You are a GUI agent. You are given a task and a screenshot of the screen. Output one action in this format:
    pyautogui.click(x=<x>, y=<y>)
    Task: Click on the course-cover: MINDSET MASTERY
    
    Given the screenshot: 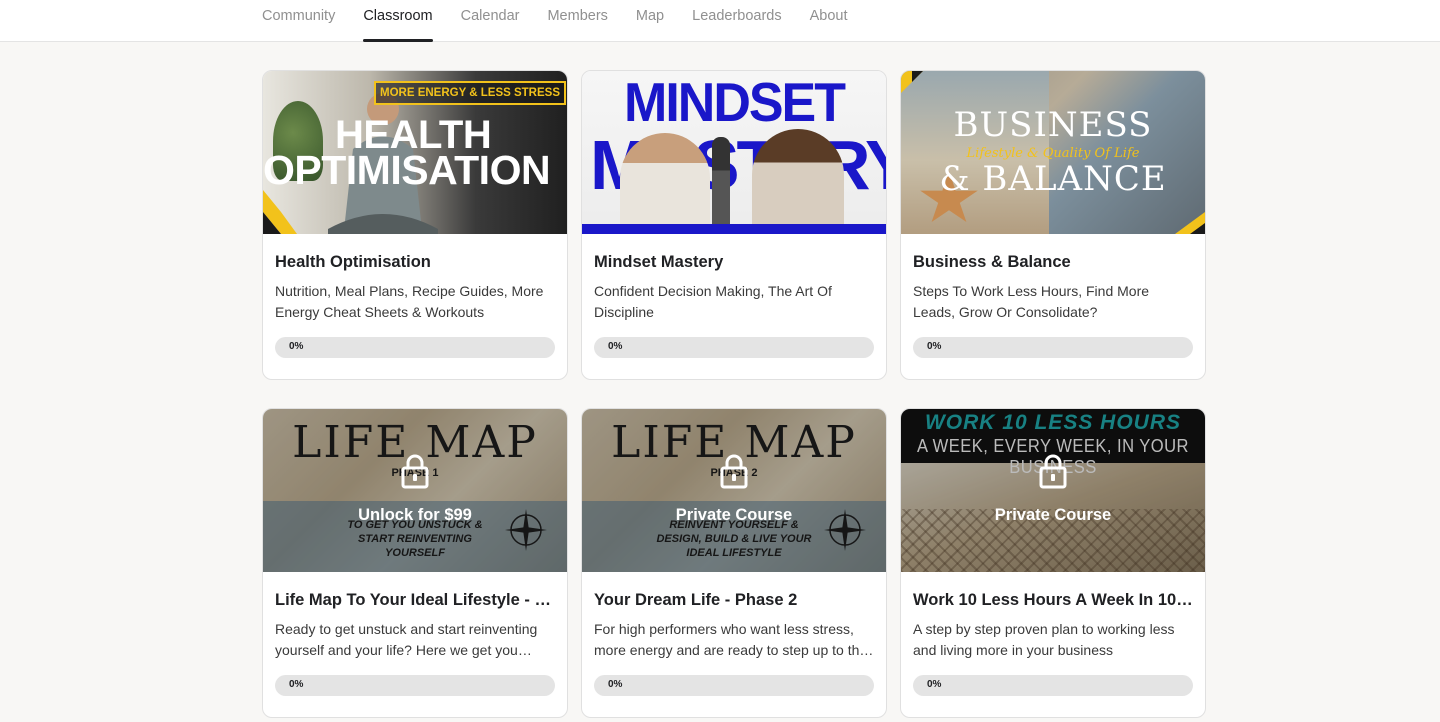 What is the action you would take?
    pyautogui.click(x=734, y=152)
    